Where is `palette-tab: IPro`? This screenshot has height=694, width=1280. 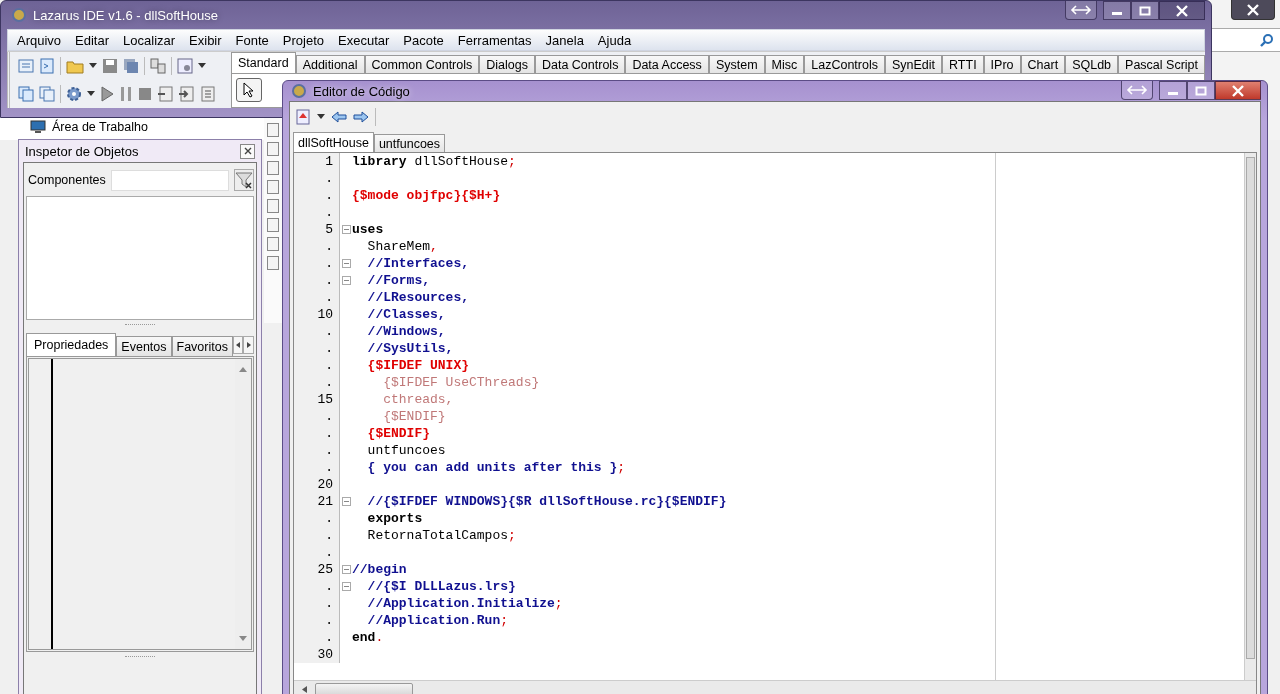 palette-tab: IPro is located at coordinates (1002, 64).